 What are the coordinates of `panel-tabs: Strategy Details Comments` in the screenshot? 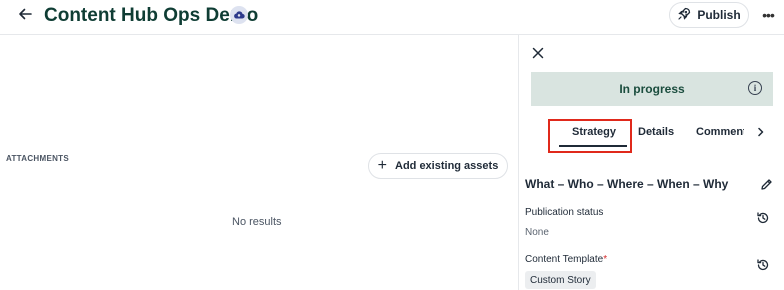 It's located at (651, 136).